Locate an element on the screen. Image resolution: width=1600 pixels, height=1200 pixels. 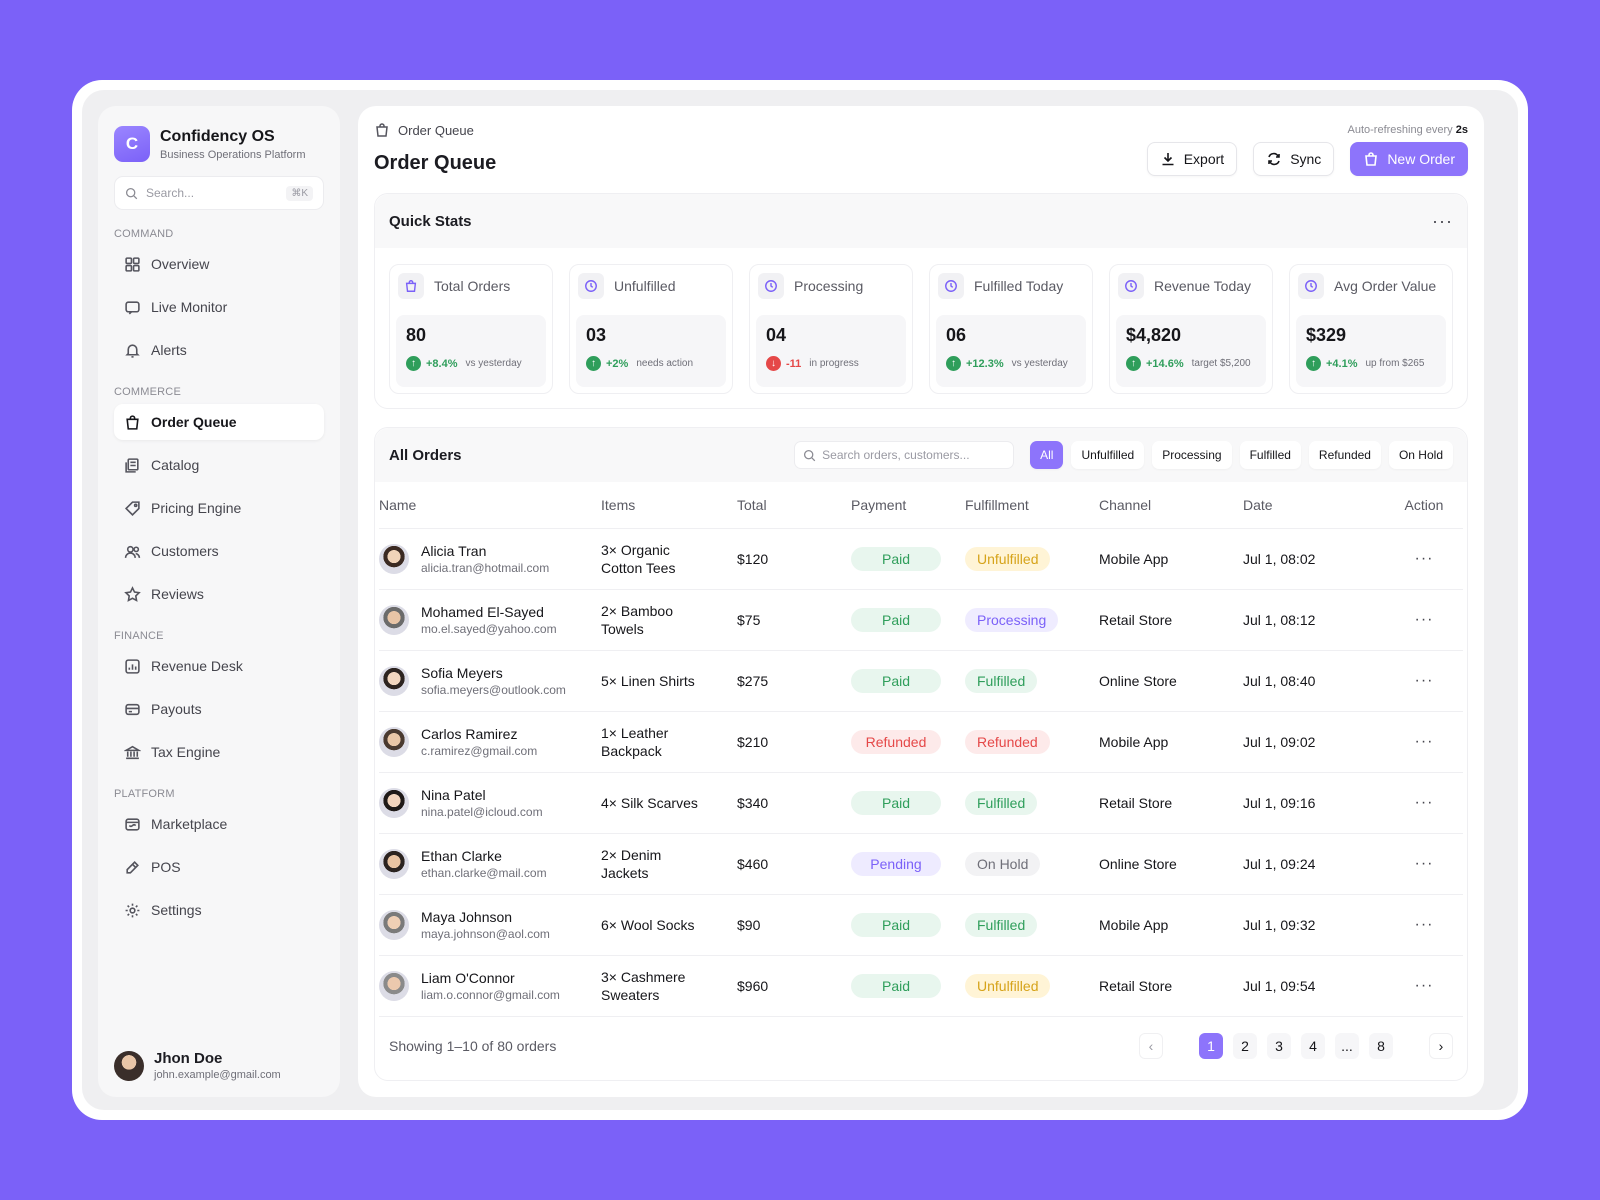
sync-button: Sync is located at coordinates (1294, 159).